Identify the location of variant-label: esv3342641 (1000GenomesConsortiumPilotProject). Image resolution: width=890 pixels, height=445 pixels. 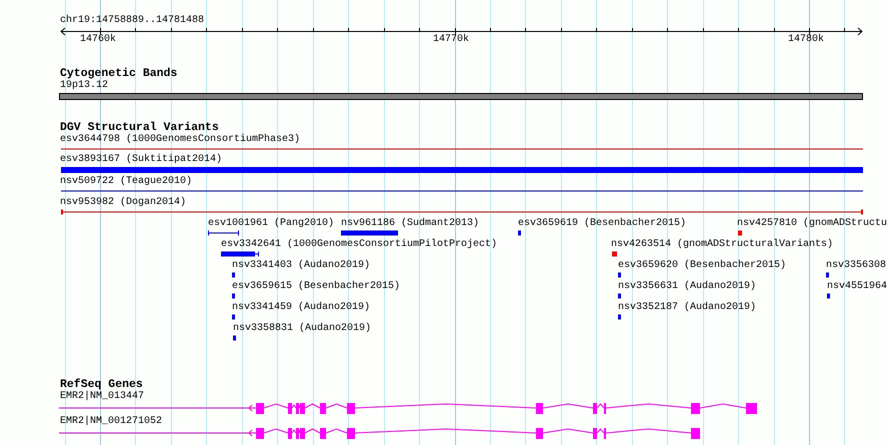
(359, 245).